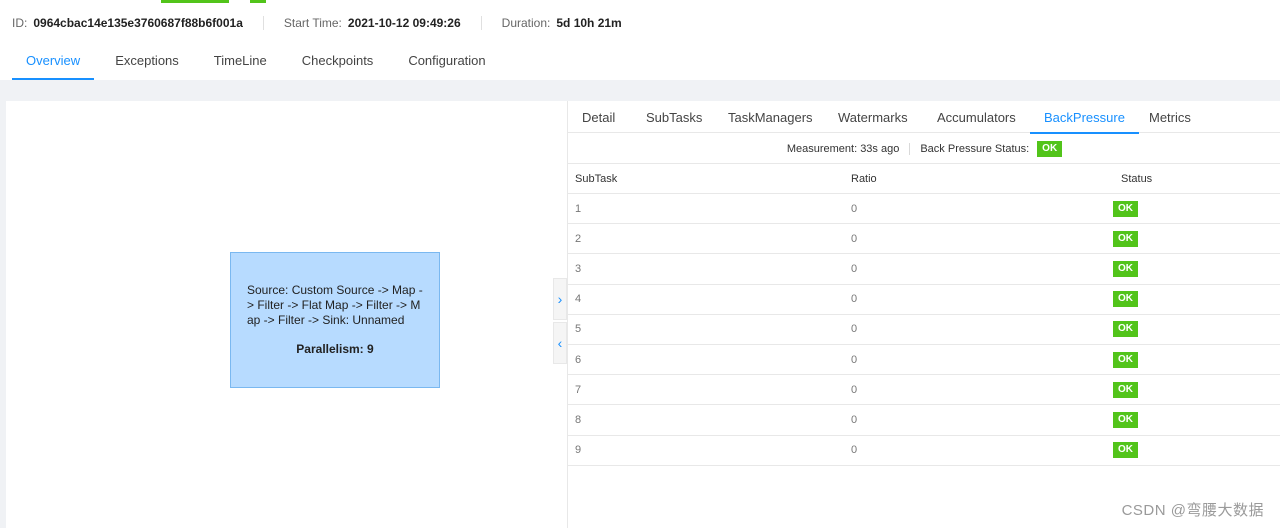 This screenshot has width=1280, height=528. What do you see at coordinates (589, 23) in the screenshot?
I see `duration-value: 5d 10h 21m` at bounding box center [589, 23].